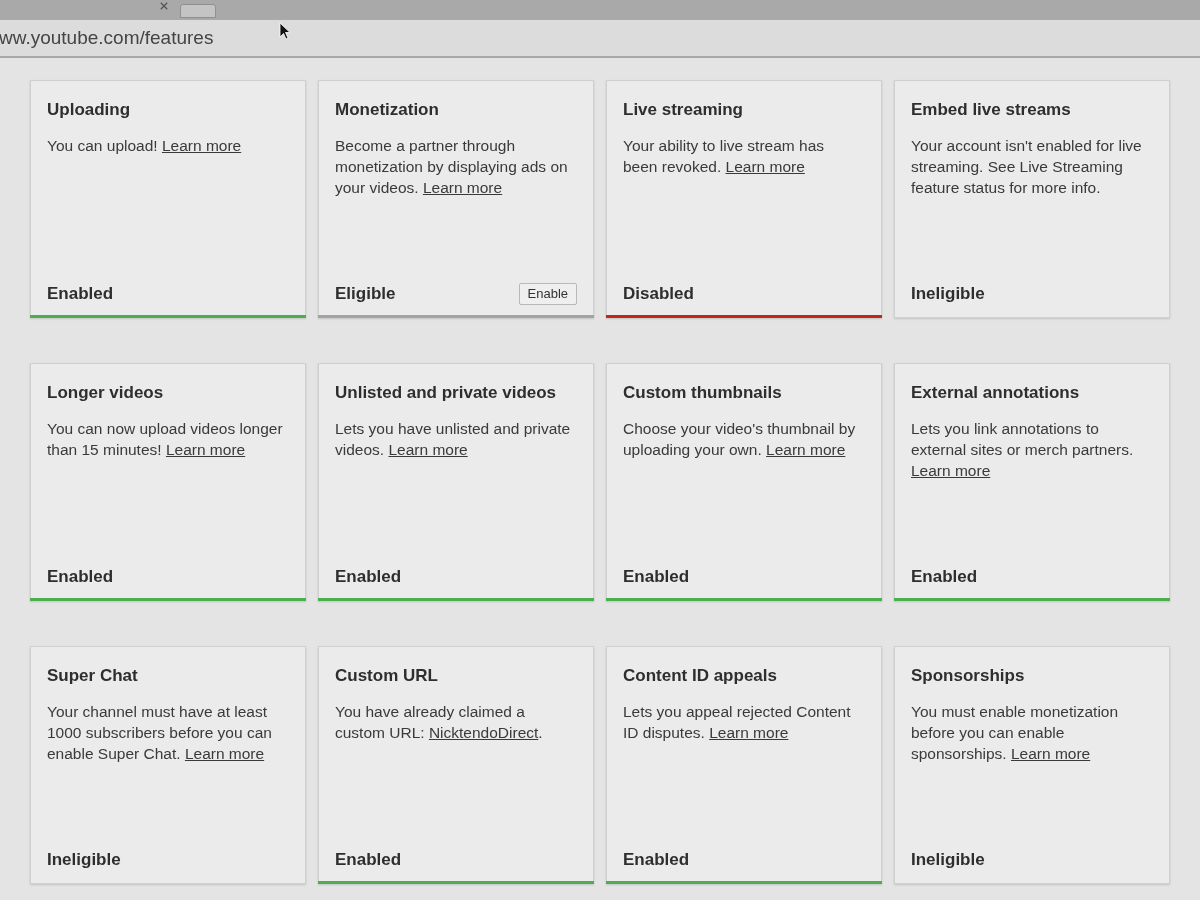  I want to click on card-title: Custom URL, so click(387, 676).